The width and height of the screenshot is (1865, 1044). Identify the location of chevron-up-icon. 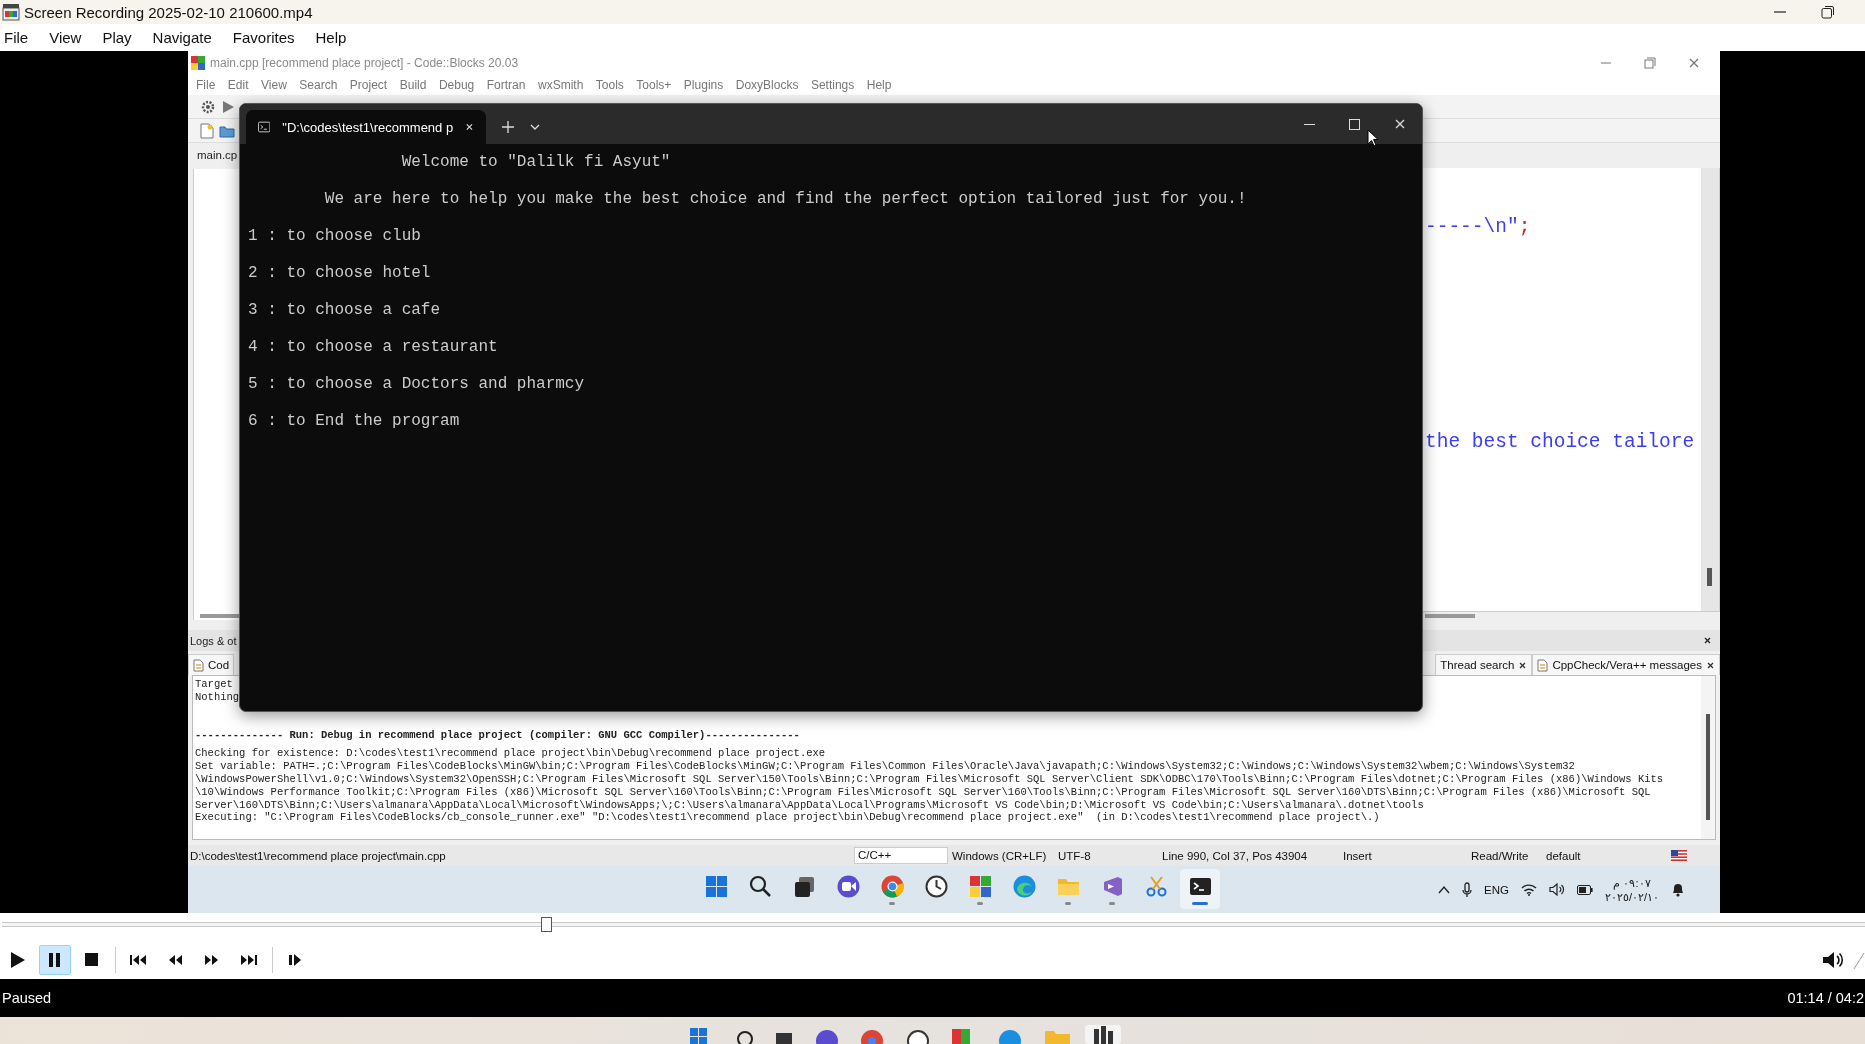
(1444, 889).